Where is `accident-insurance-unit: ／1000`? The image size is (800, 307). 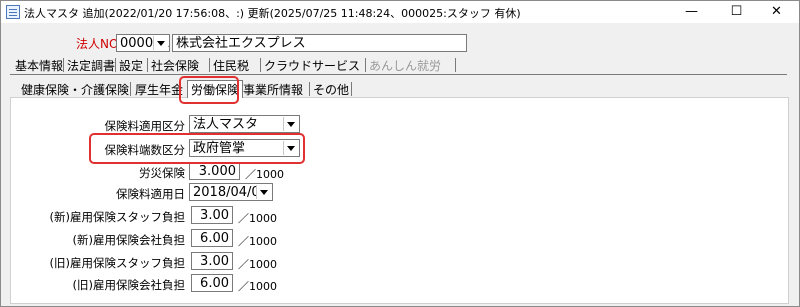
accident-insurance-unit: ／1000 is located at coordinates (264, 174).